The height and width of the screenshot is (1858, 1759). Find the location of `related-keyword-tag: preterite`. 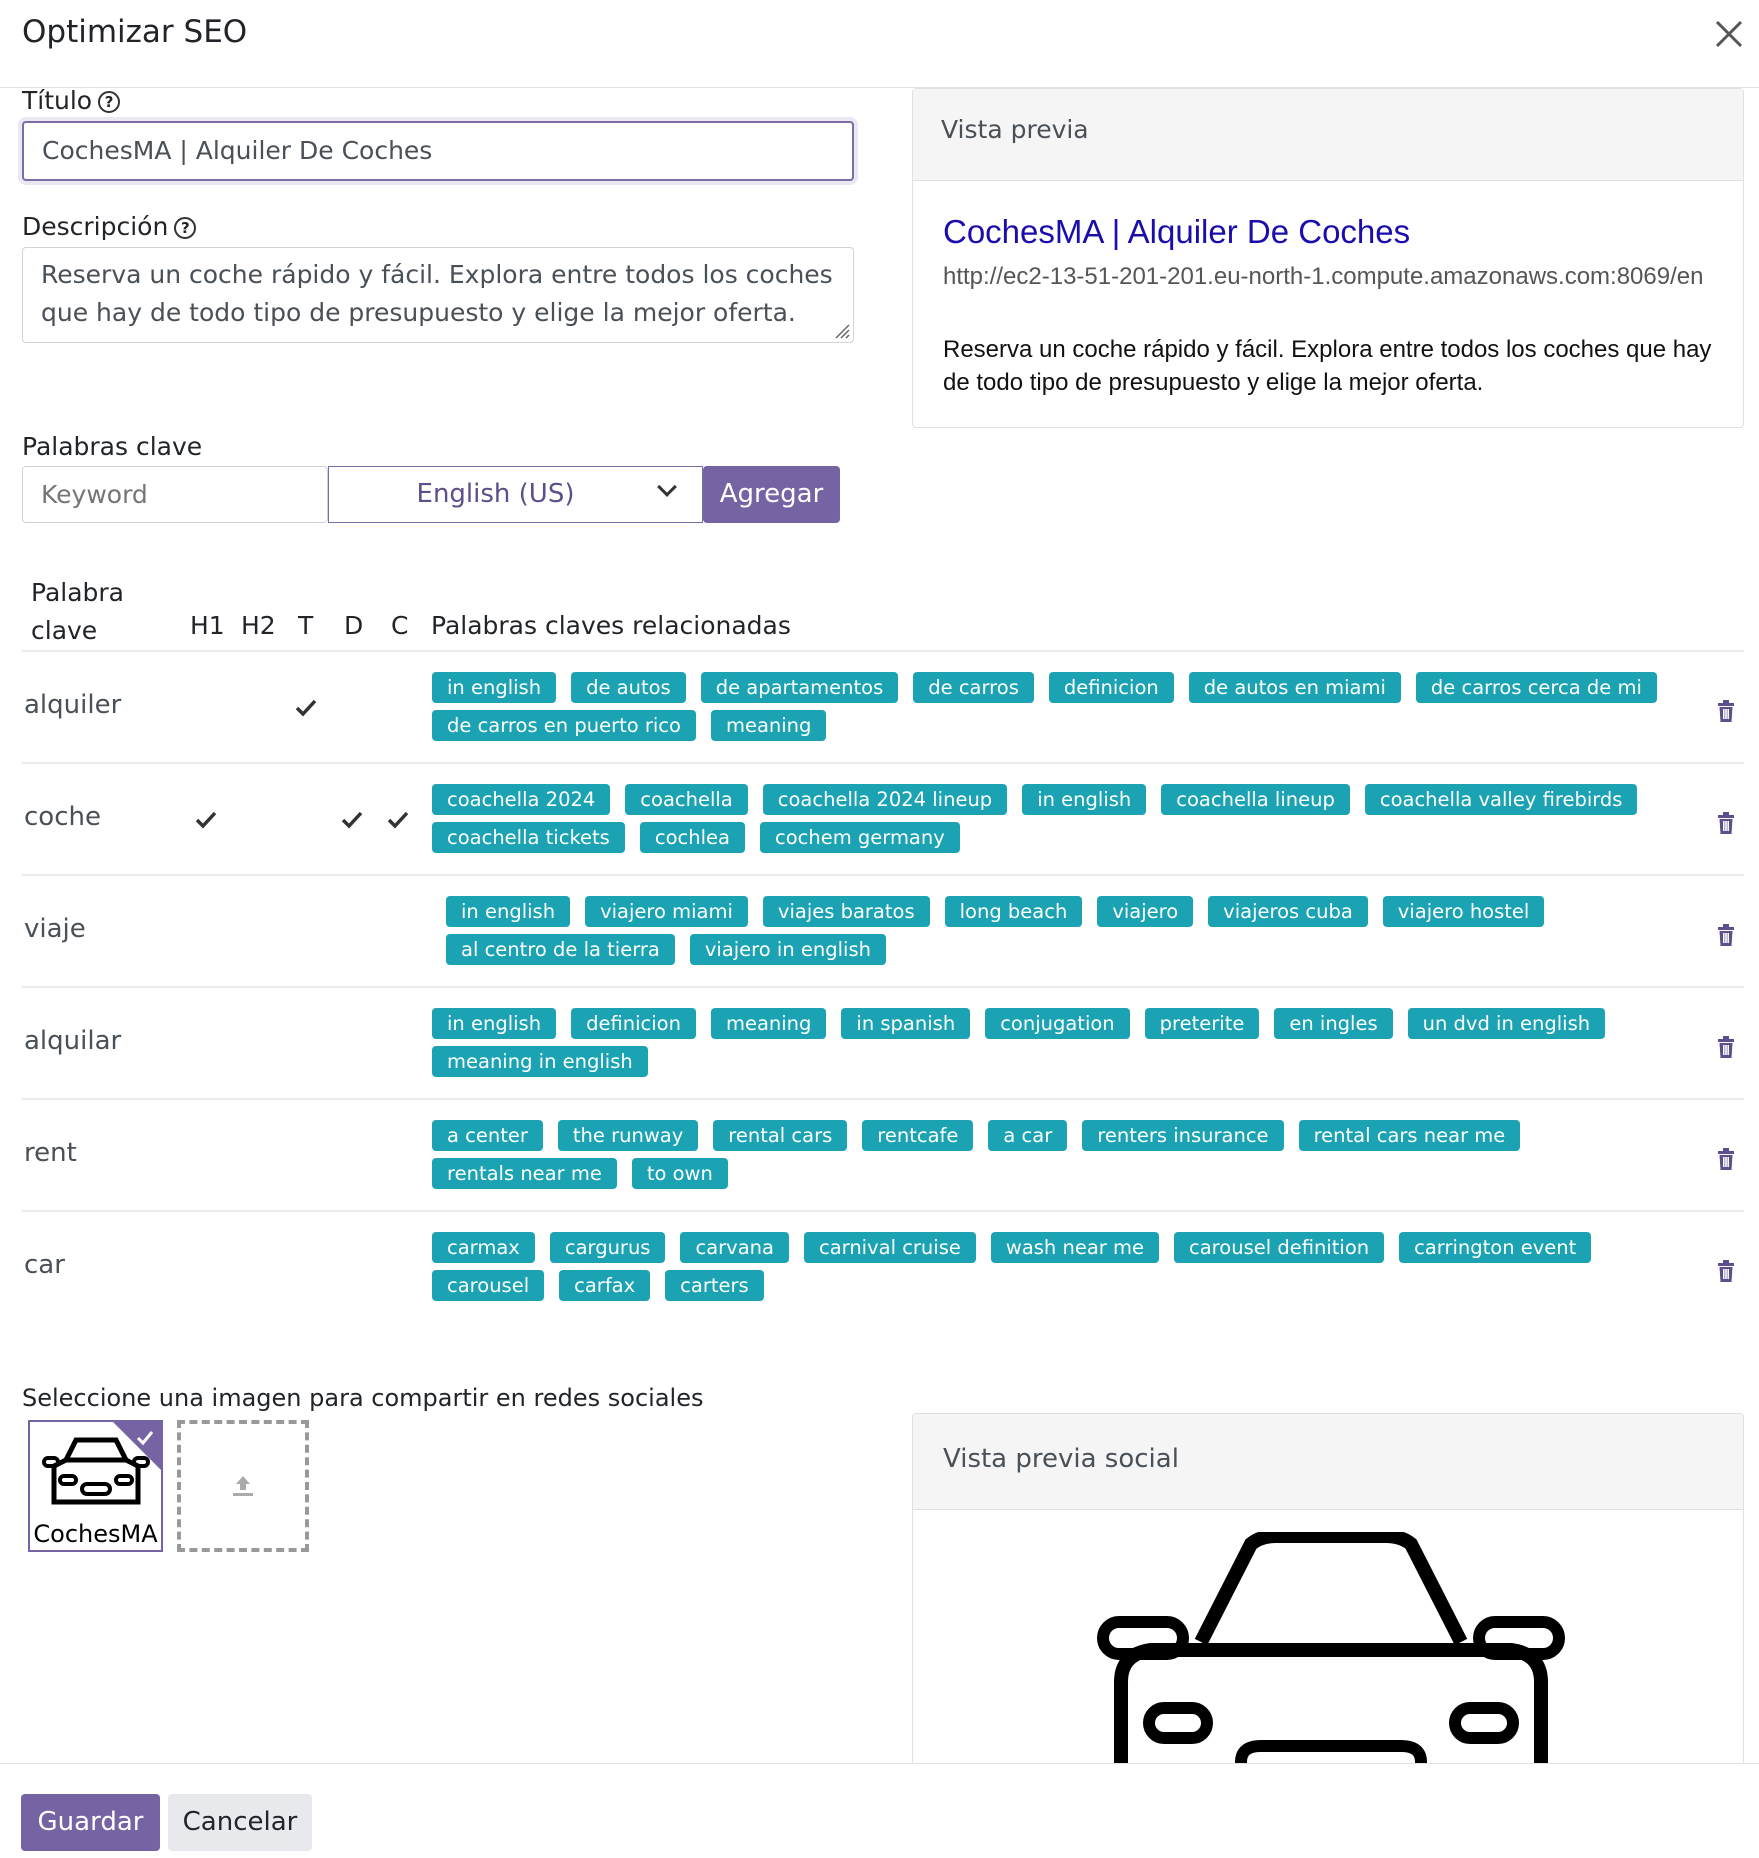

related-keyword-tag: preterite is located at coordinates (1202, 1023).